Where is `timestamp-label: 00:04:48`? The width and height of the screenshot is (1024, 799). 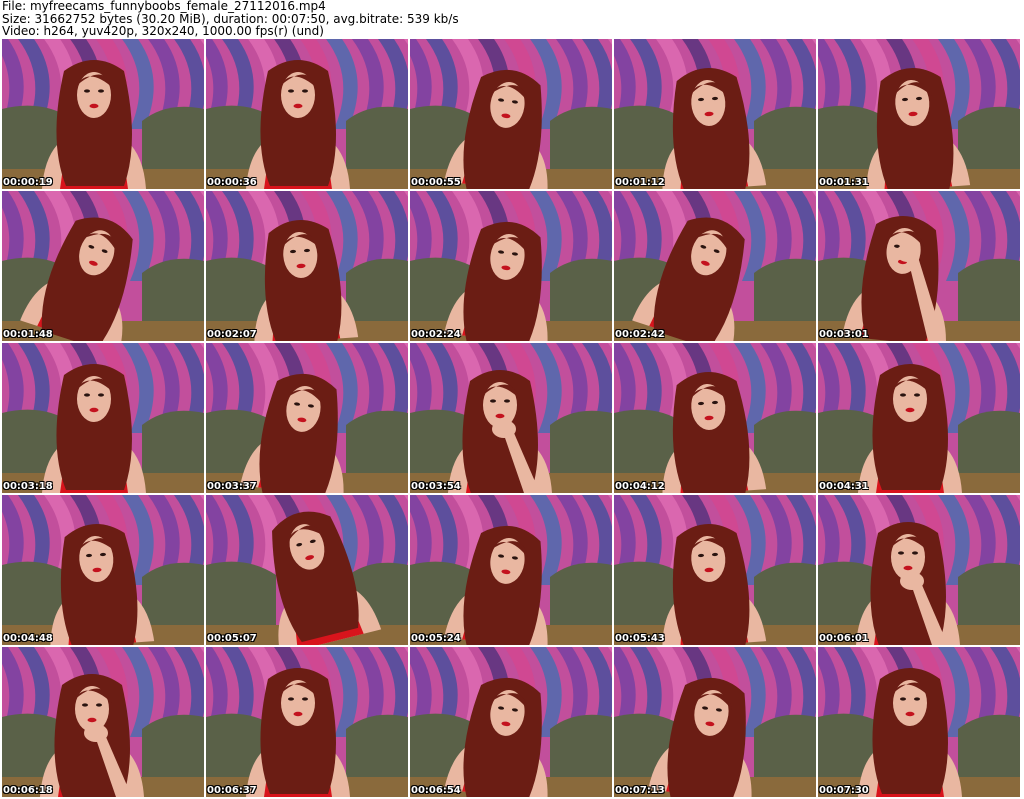 timestamp-label: 00:04:48 is located at coordinates (28, 638).